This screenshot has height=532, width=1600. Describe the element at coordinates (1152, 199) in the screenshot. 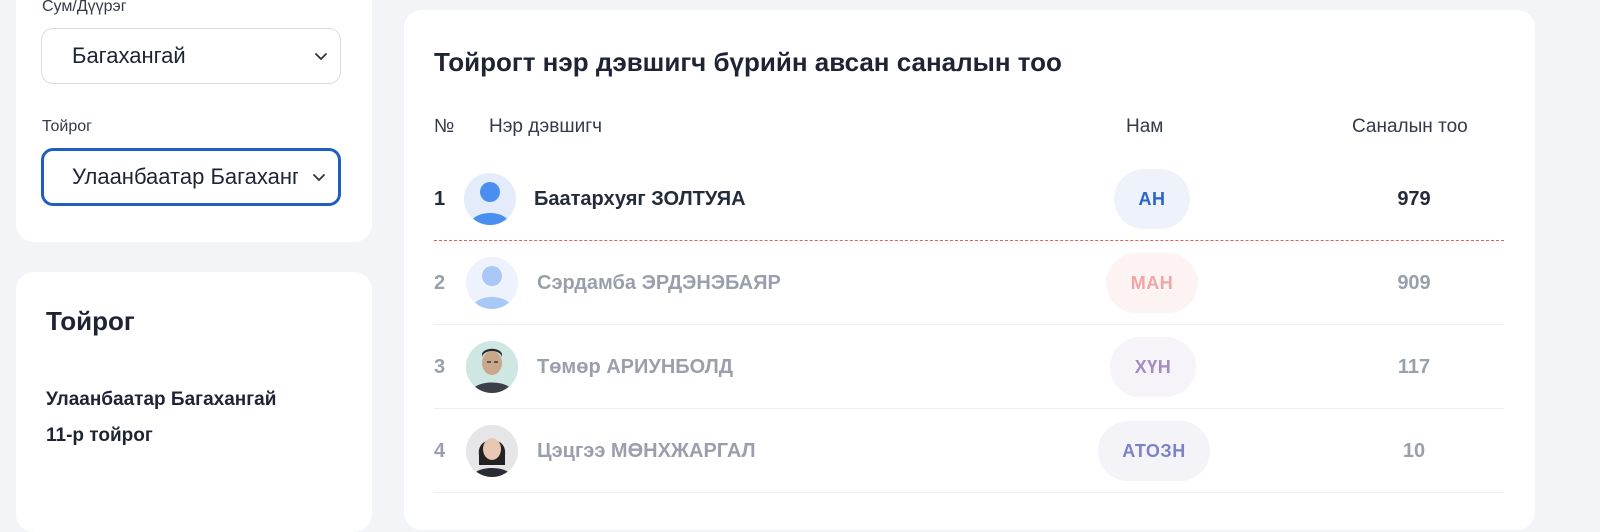

I see `party-badge: АН` at that location.